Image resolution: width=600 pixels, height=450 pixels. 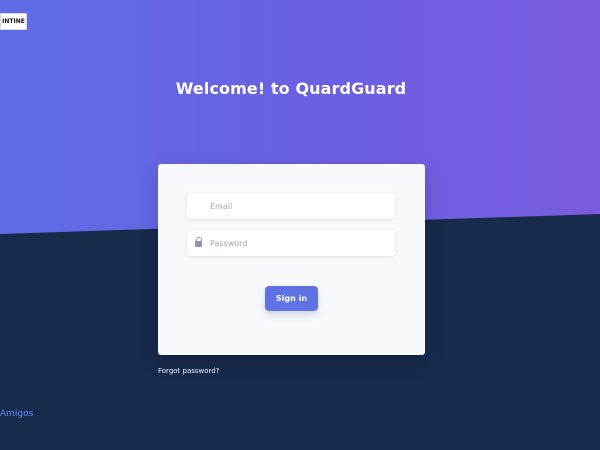 I want to click on forgot-password-link: Forgot password?, so click(x=188, y=371).